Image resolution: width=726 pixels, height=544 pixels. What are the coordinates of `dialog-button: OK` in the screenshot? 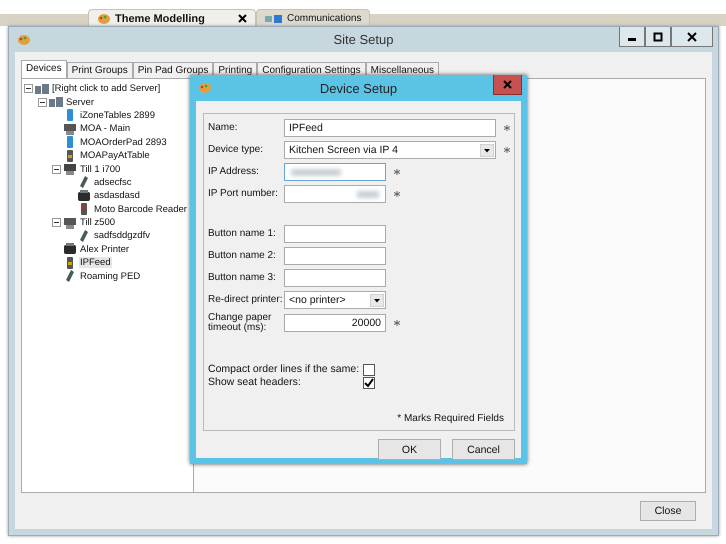 It's located at (409, 449).